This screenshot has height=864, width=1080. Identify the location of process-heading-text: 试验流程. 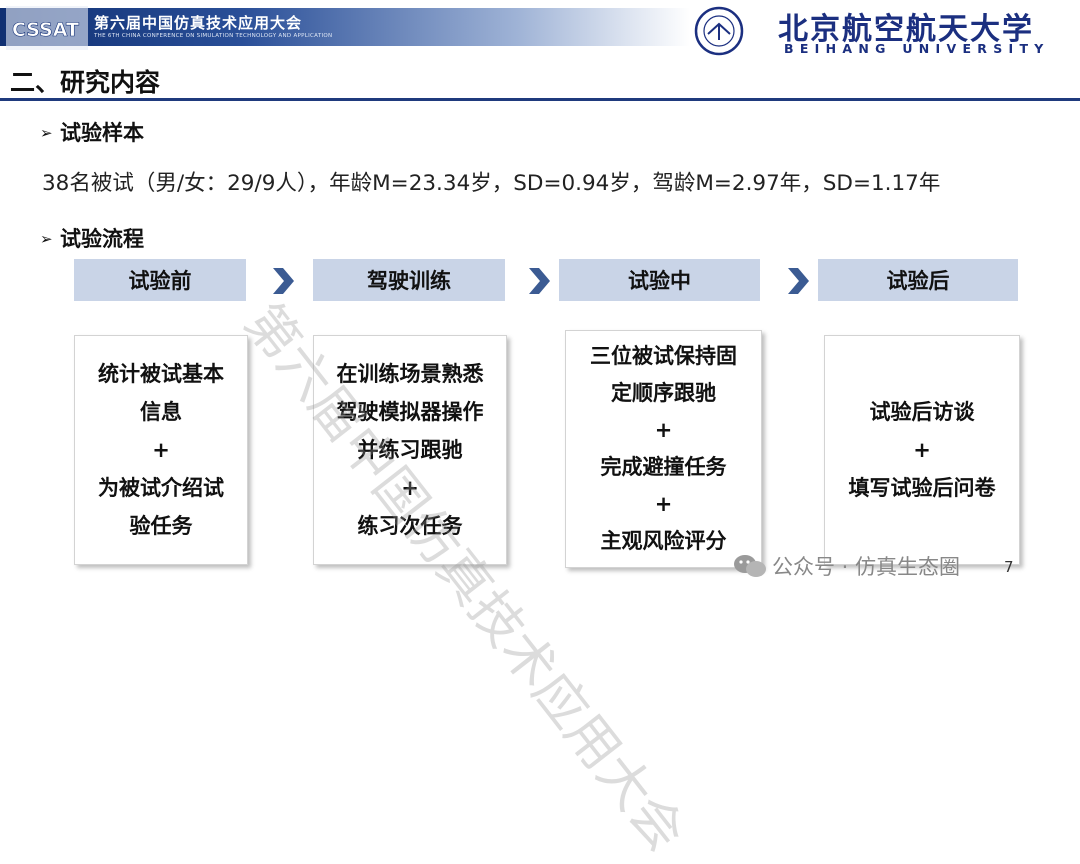
(102, 239).